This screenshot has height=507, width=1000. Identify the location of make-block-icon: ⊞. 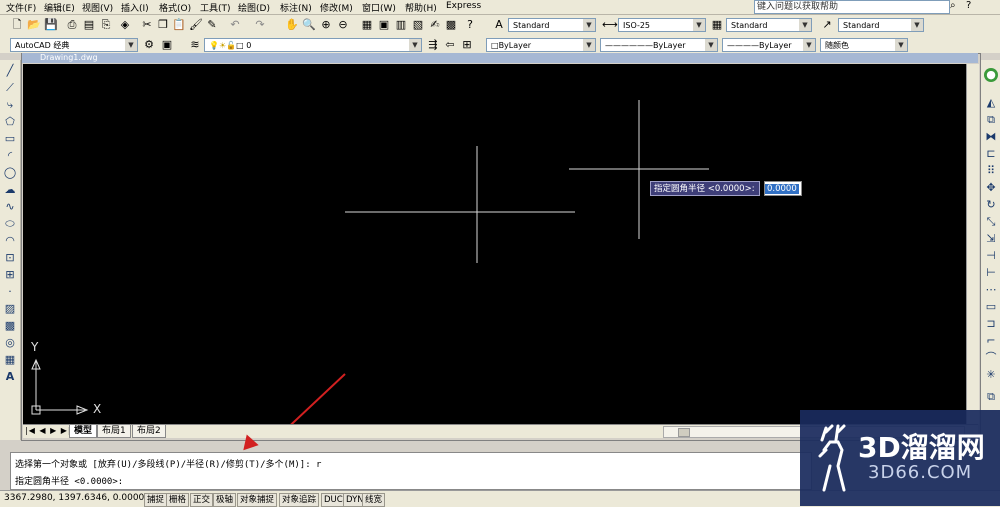
(10, 275).